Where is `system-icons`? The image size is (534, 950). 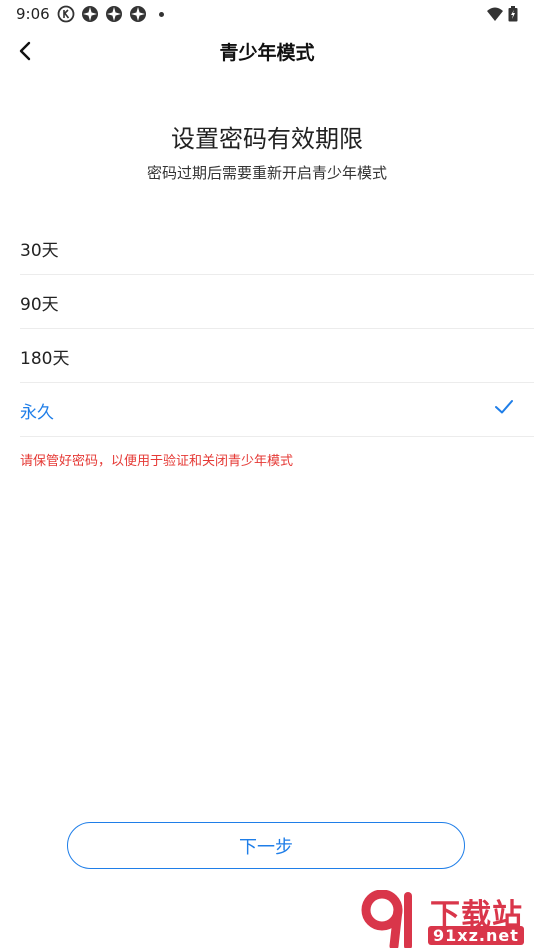
system-icons is located at coordinates (502, 14).